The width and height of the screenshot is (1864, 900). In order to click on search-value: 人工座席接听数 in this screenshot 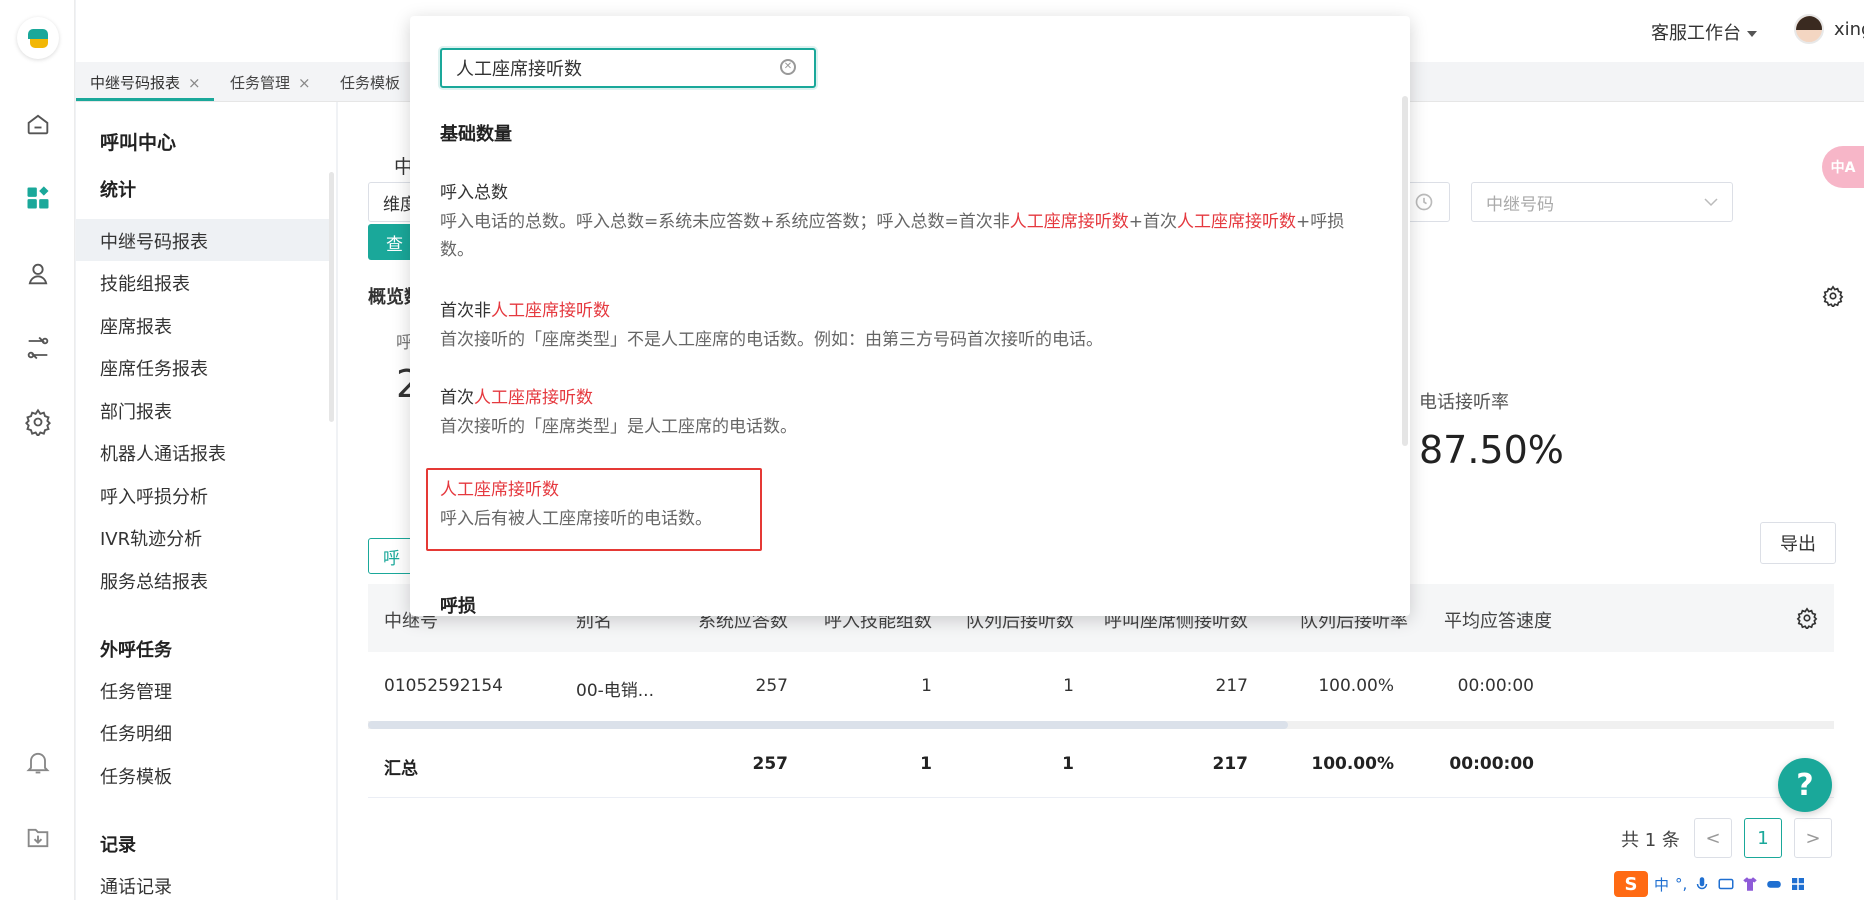, I will do `click(519, 69)`.